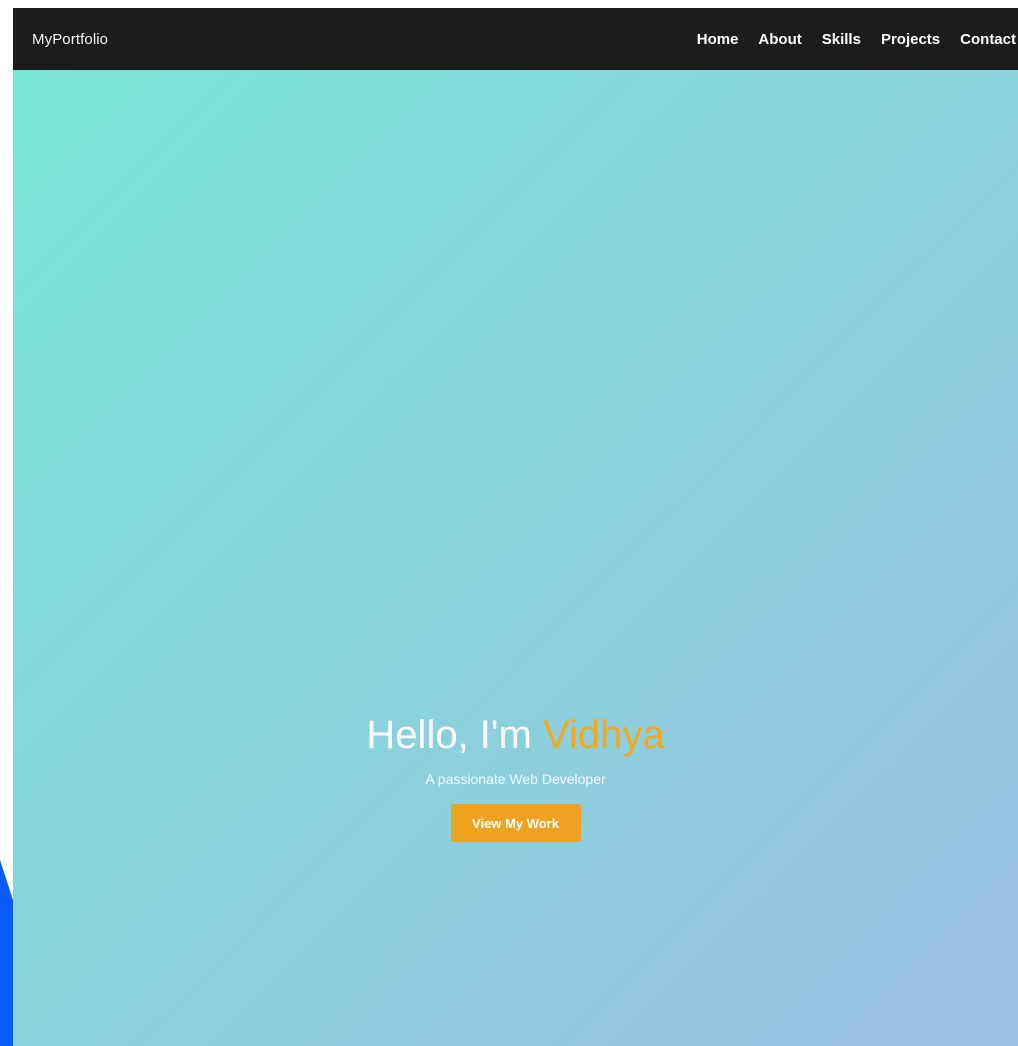 This screenshot has height=1046, width=1018. What do you see at coordinates (454, 735) in the screenshot?
I see `hero-greeting: Hello, I'm` at bounding box center [454, 735].